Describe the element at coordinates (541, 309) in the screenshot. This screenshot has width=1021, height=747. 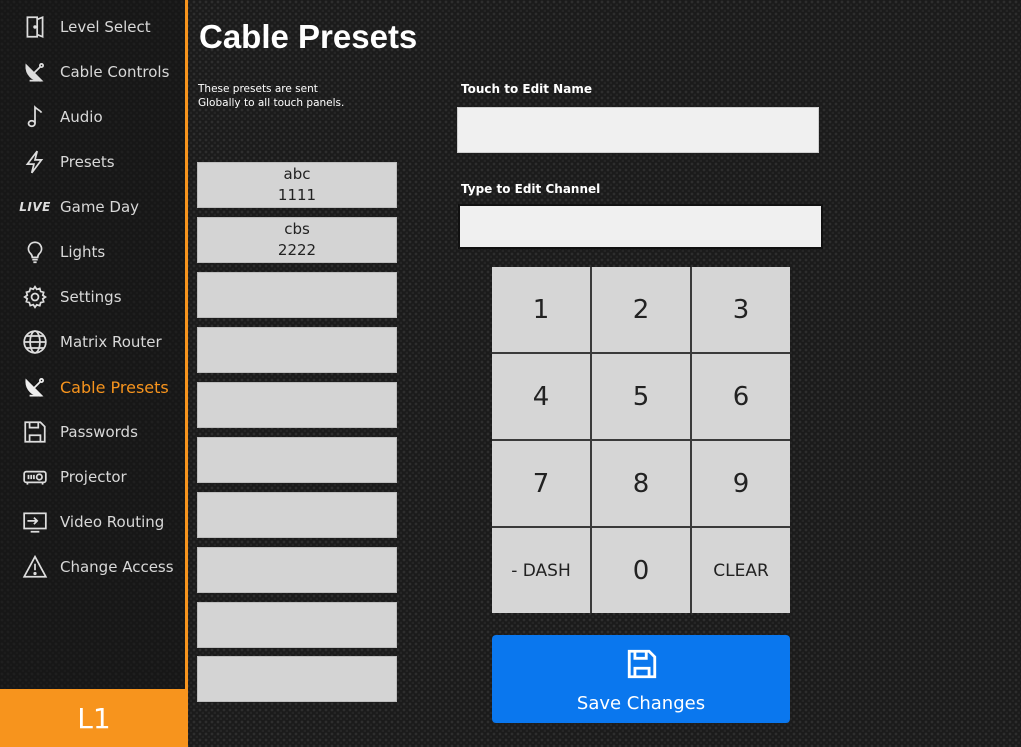
I see `key-1: 1` at that location.